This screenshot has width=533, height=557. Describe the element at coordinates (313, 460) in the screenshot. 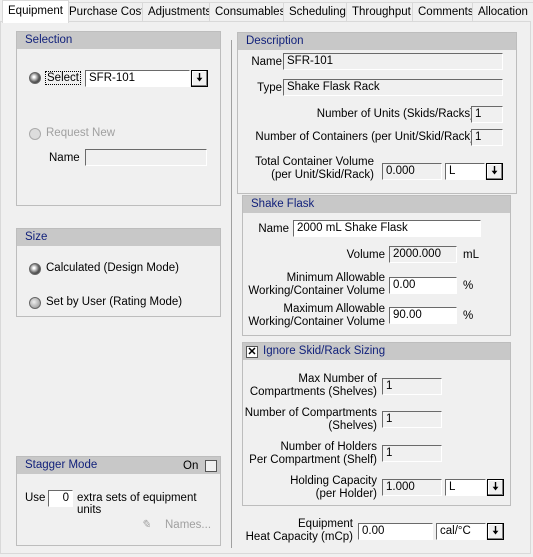

I see `holders-label-line2: Per Compartment (Shelf)` at that location.